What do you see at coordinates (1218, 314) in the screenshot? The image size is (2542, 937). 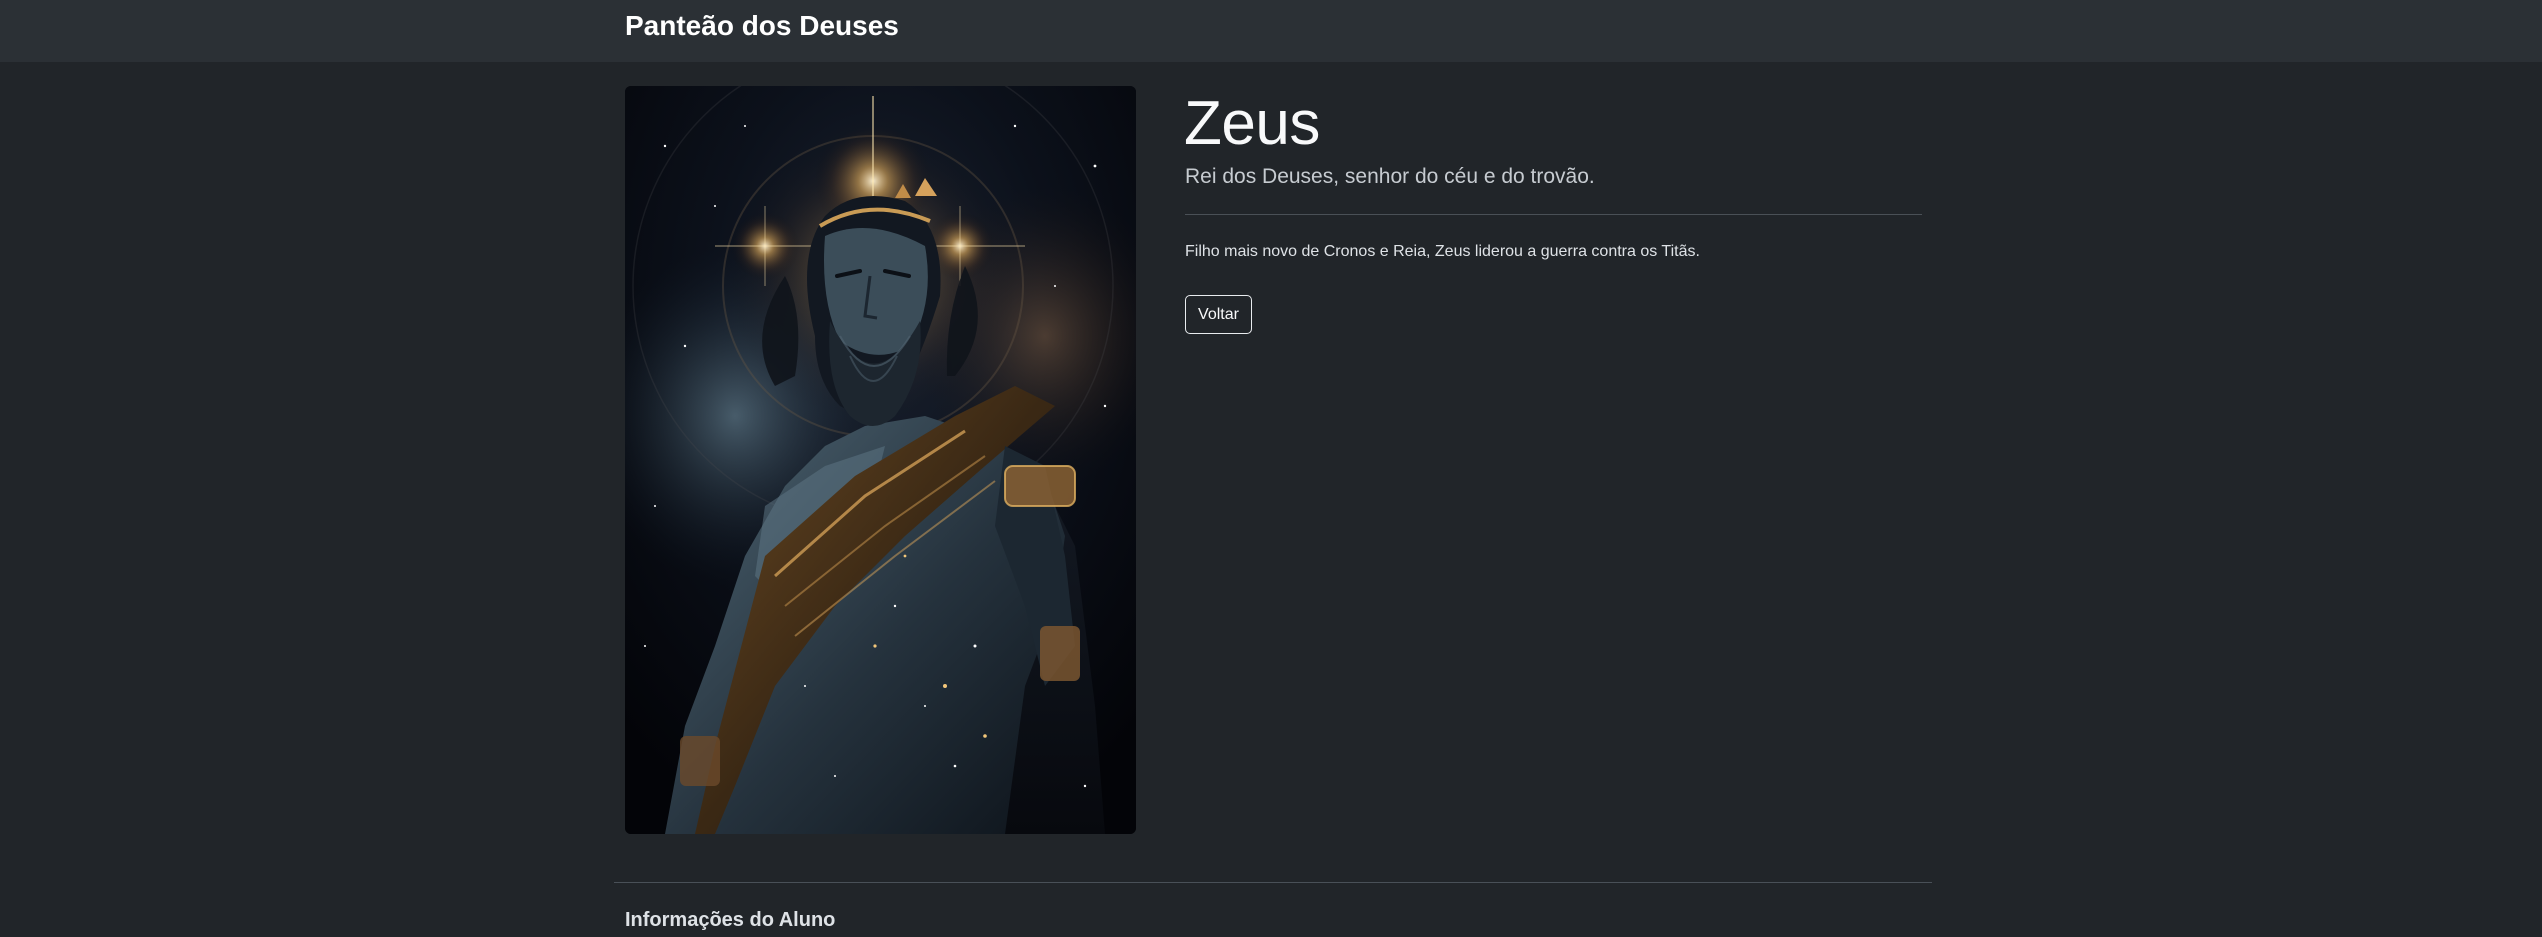 I see `back-button: Voltar` at bounding box center [1218, 314].